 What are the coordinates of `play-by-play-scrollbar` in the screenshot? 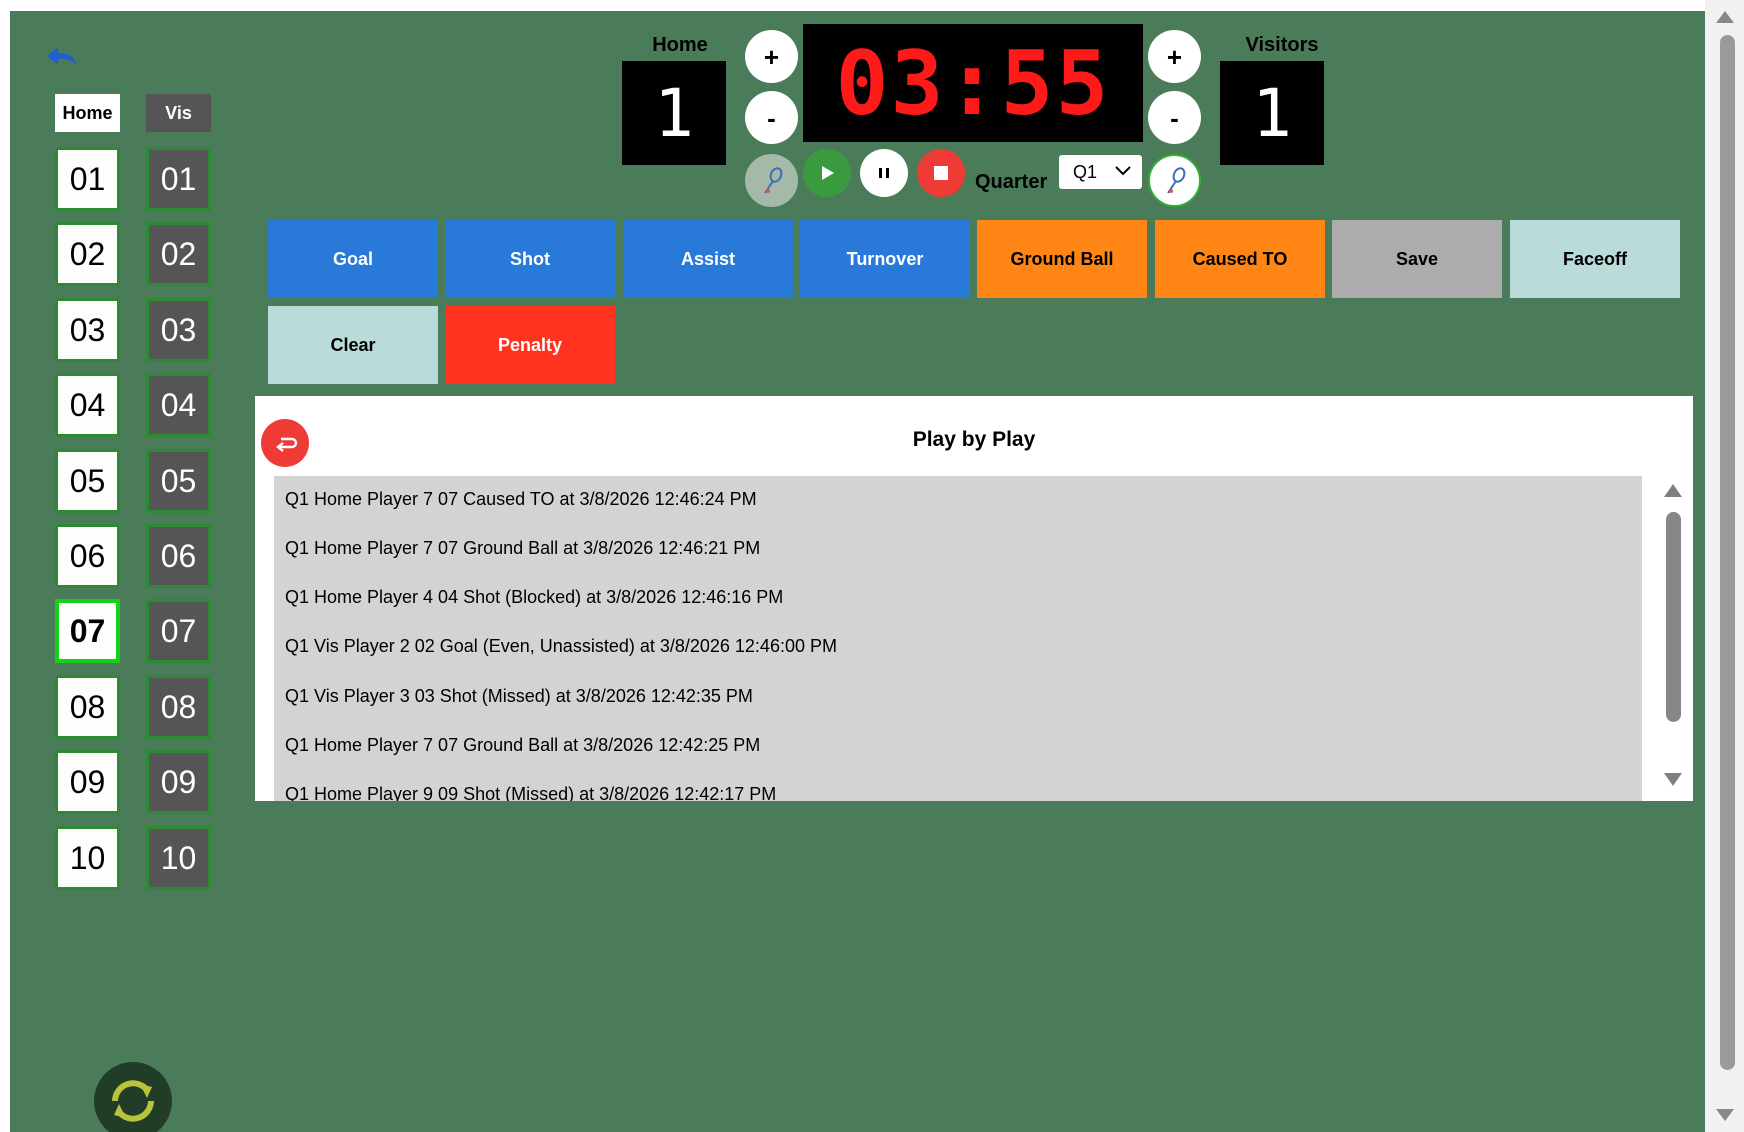 It's located at (1673, 631).